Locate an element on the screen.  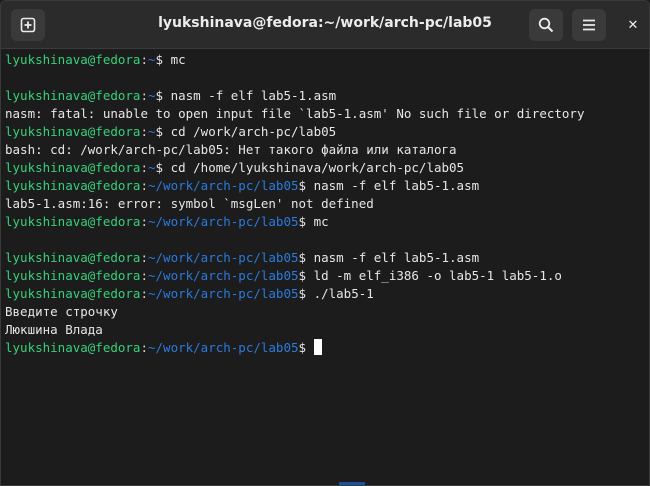
menu-button is located at coordinates (589, 25).